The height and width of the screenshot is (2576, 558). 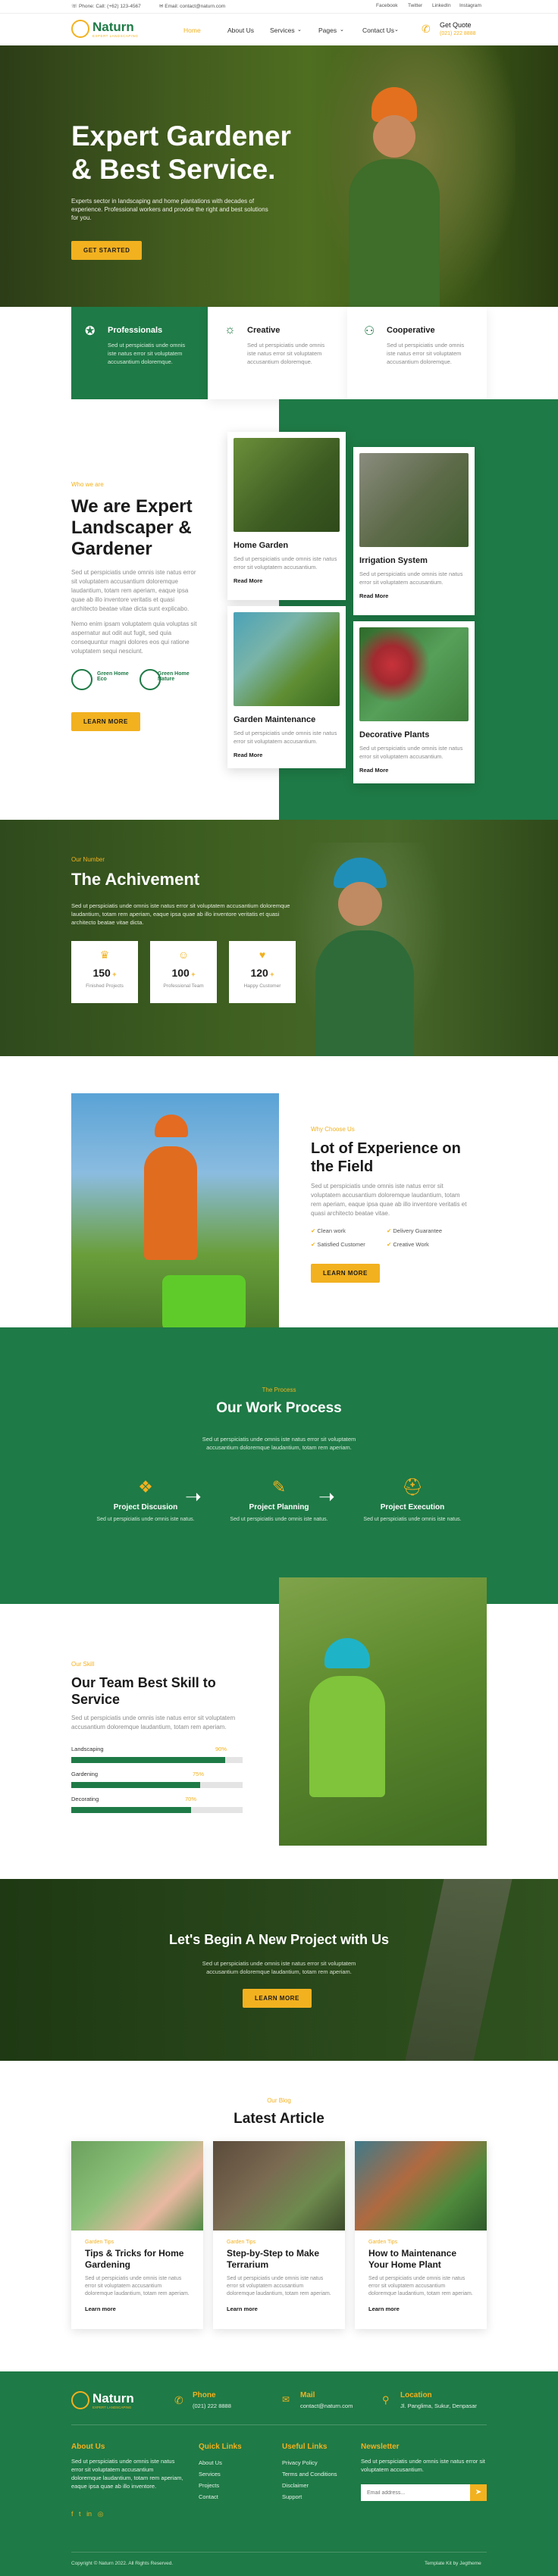 What do you see at coordinates (286, 2399) in the screenshot?
I see `mail-icon: ✉` at bounding box center [286, 2399].